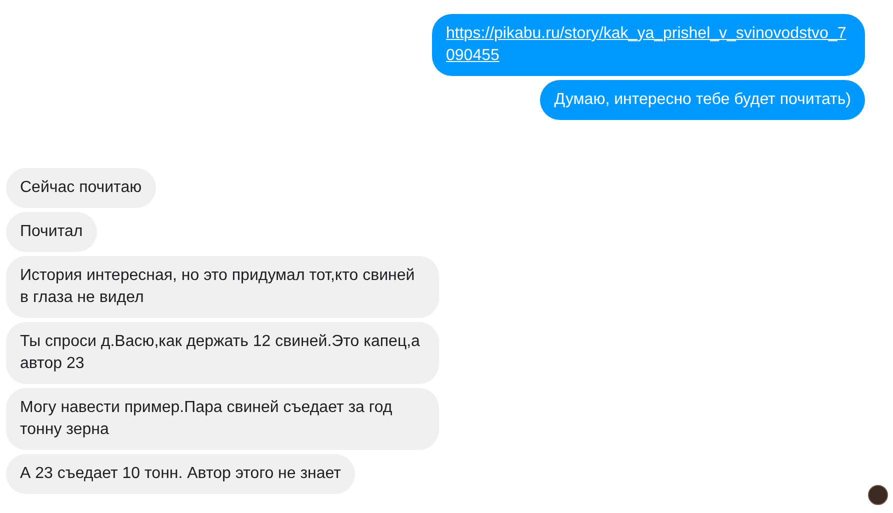 Image resolution: width=893 pixels, height=513 pixels. I want to click on message-bubble: Думаю, интересно тебе будет почитать), so click(702, 100).